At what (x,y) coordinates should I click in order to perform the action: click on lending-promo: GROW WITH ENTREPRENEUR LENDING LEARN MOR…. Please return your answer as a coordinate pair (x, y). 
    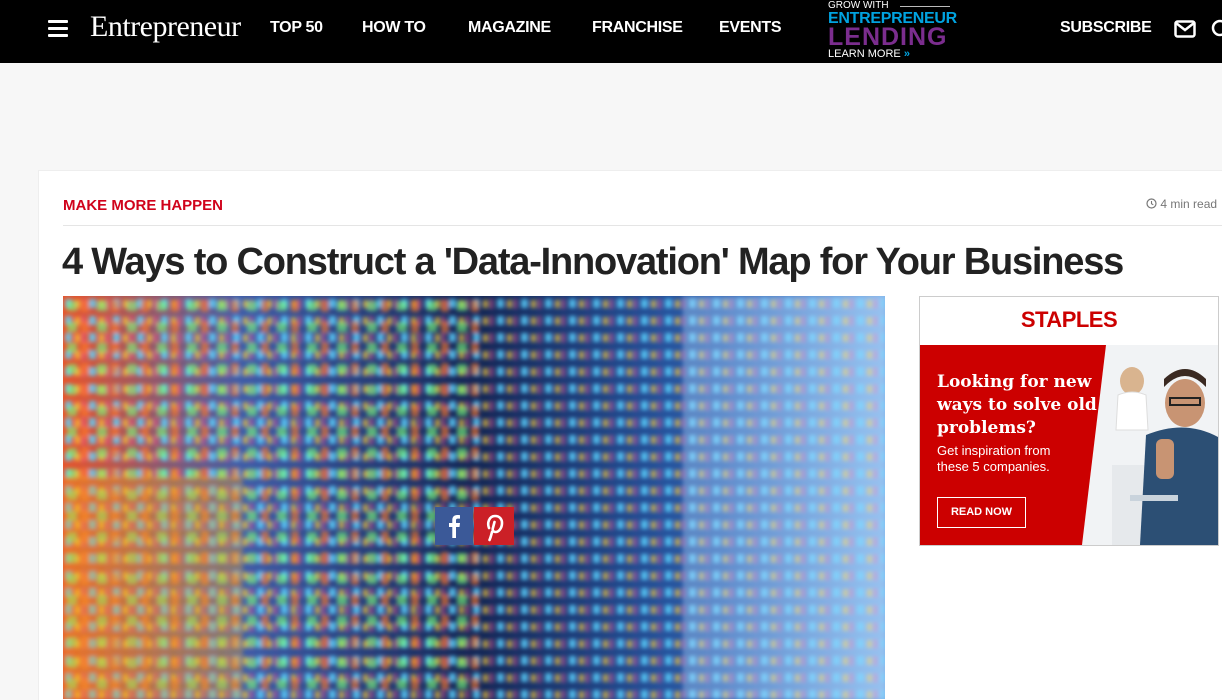
    Looking at the image, I should click on (893, 31).